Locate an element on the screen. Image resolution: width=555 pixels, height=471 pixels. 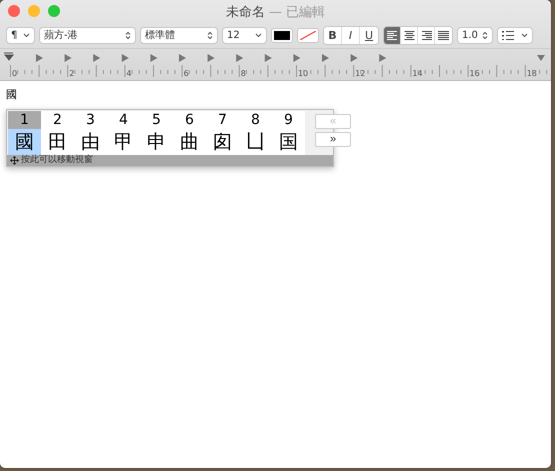
font-size-field: 12 is located at coordinates (244, 35).